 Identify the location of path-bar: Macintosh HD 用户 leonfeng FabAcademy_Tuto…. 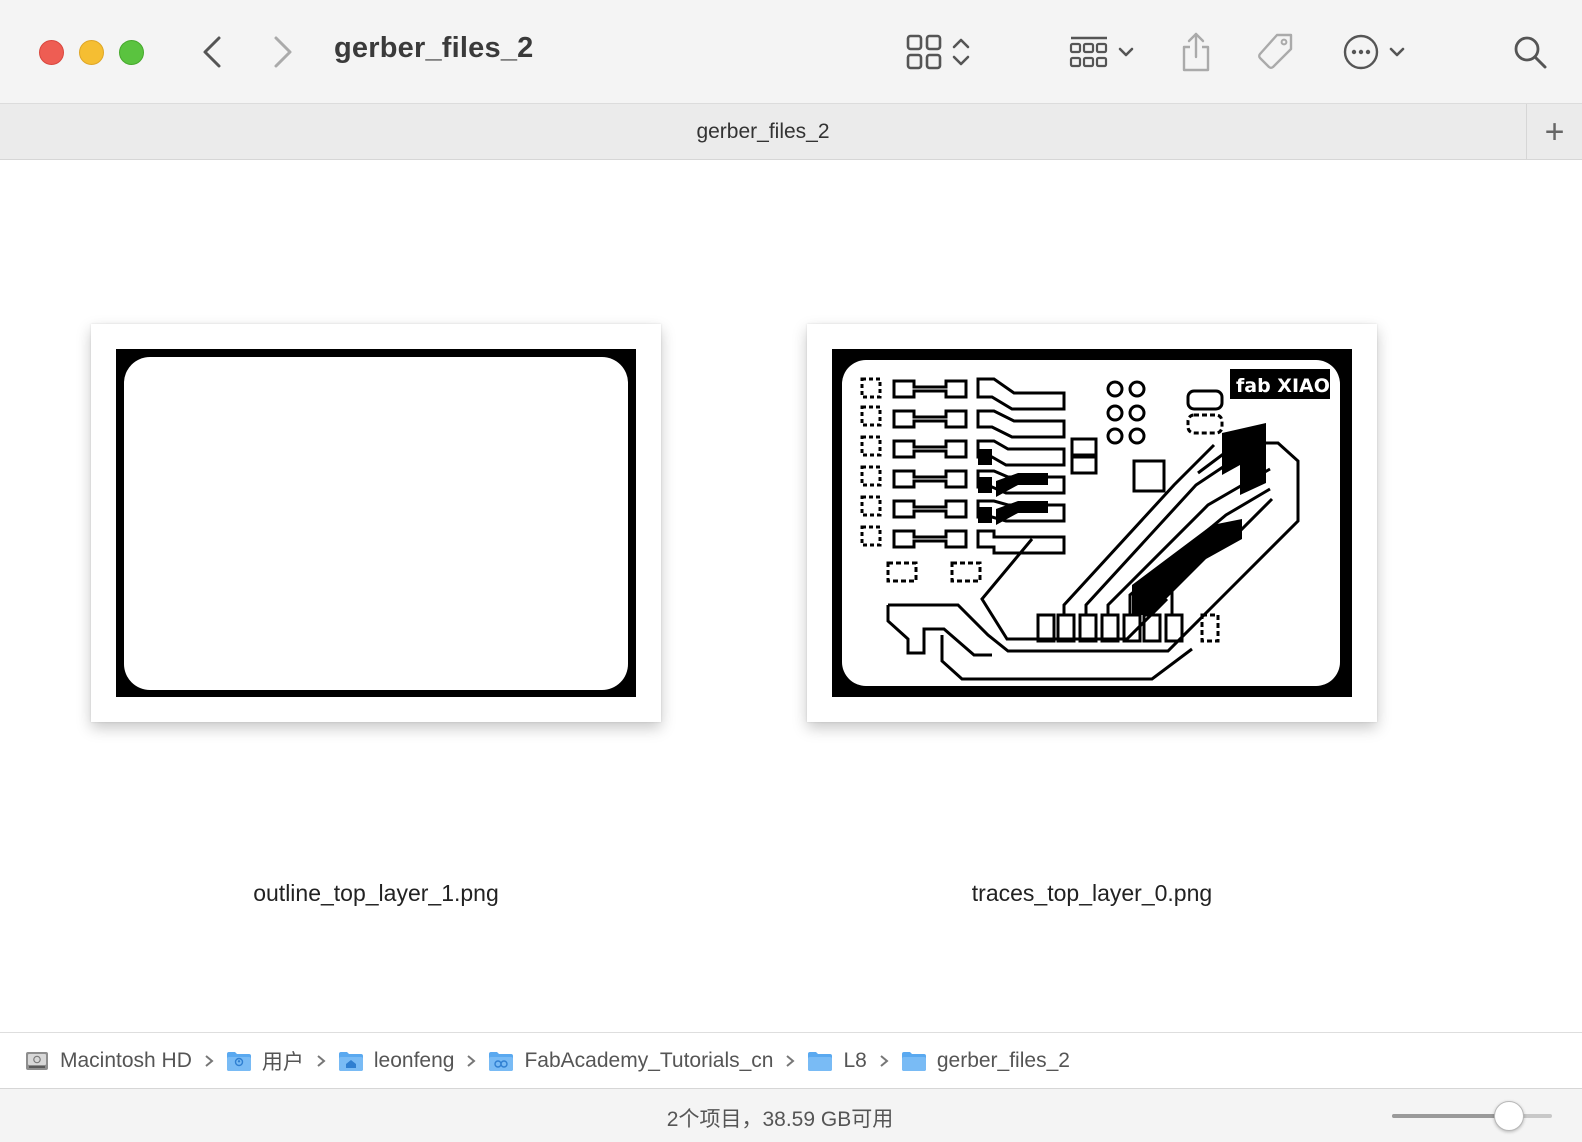
(791, 1060).